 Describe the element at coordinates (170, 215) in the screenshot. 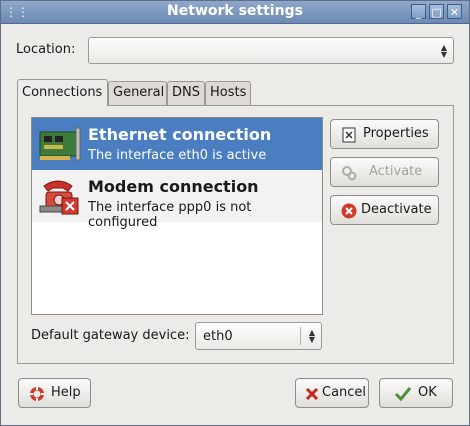

I see `connection-description: The interface ppp0 is not configured` at that location.